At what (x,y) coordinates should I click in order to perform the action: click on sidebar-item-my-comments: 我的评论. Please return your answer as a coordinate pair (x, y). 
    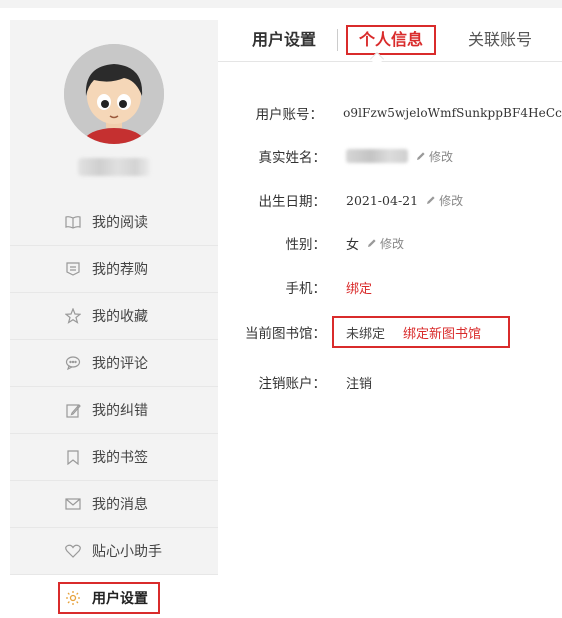
    Looking at the image, I should click on (114, 363).